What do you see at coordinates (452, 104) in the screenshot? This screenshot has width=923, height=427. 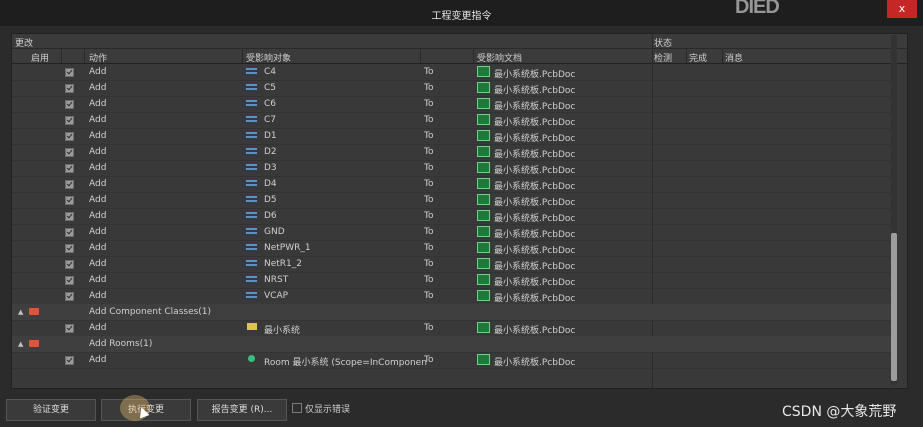 I see `table-row: Add C6 To 最小系统板.PcbDoc` at bounding box center [452, 104].